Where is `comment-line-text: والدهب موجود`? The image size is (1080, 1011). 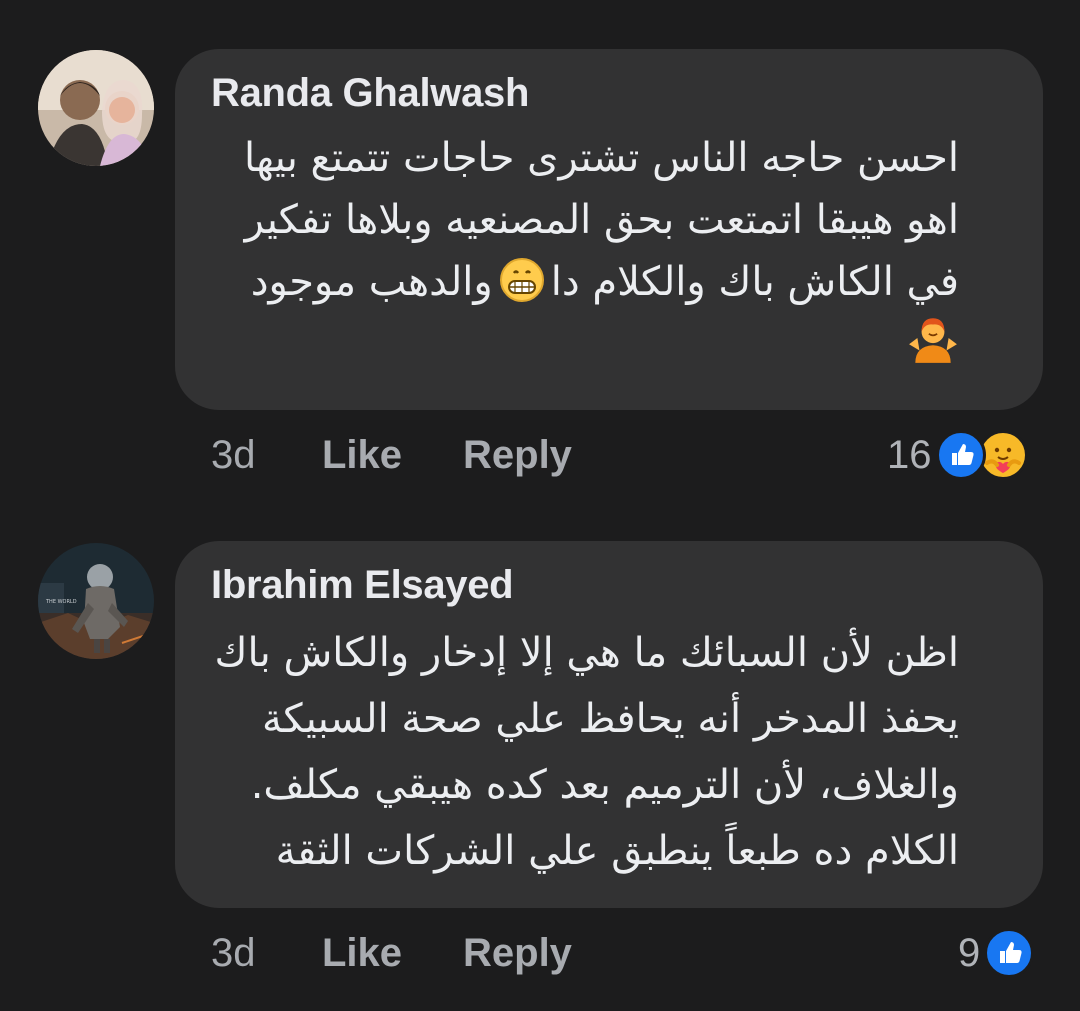 comment-line-text: والدهب موجود is located at coordinates (371, 282).